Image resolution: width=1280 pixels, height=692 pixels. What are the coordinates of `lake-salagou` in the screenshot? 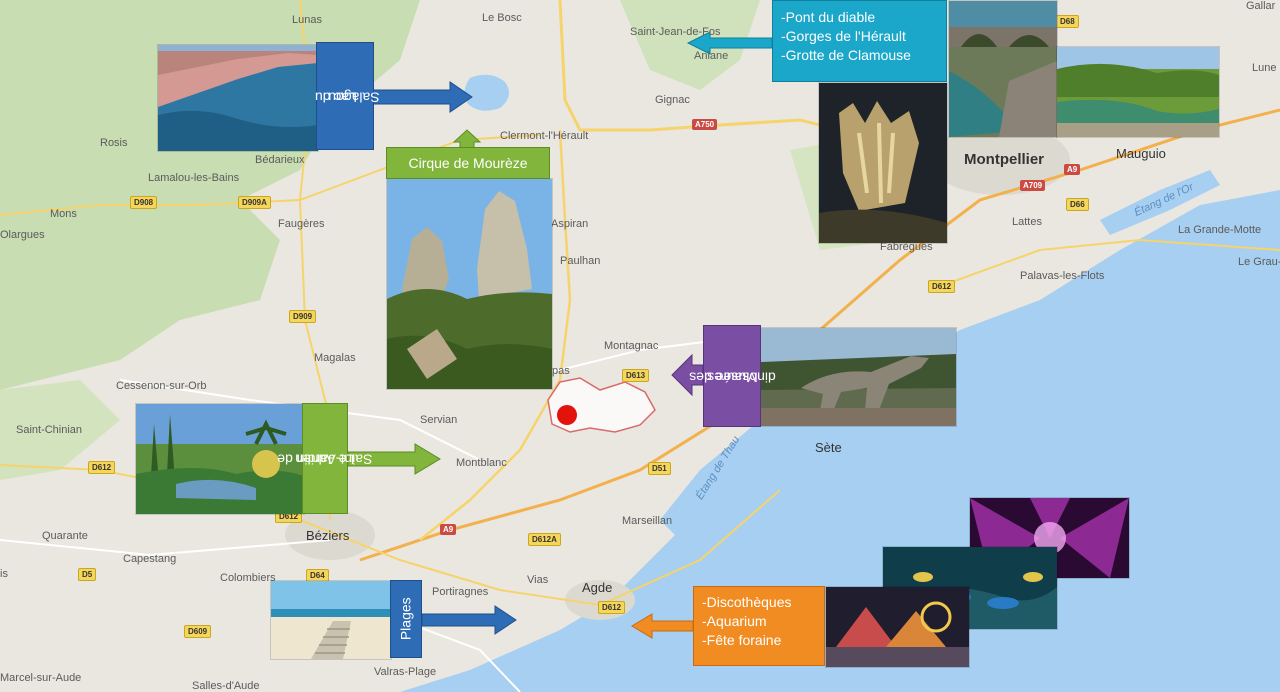 It's located at (486, 92).